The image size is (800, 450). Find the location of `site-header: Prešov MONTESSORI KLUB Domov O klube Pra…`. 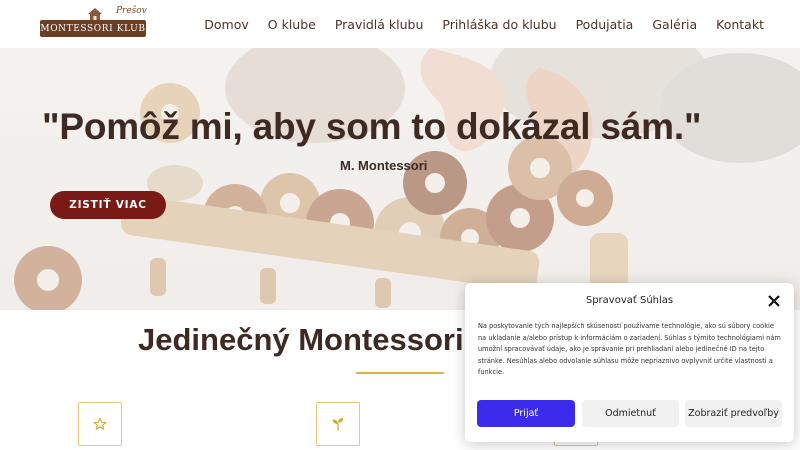

site-header: Prešov MONTESSORI KLUB Domov O klube Pra… is located at coordinates (400, 24).